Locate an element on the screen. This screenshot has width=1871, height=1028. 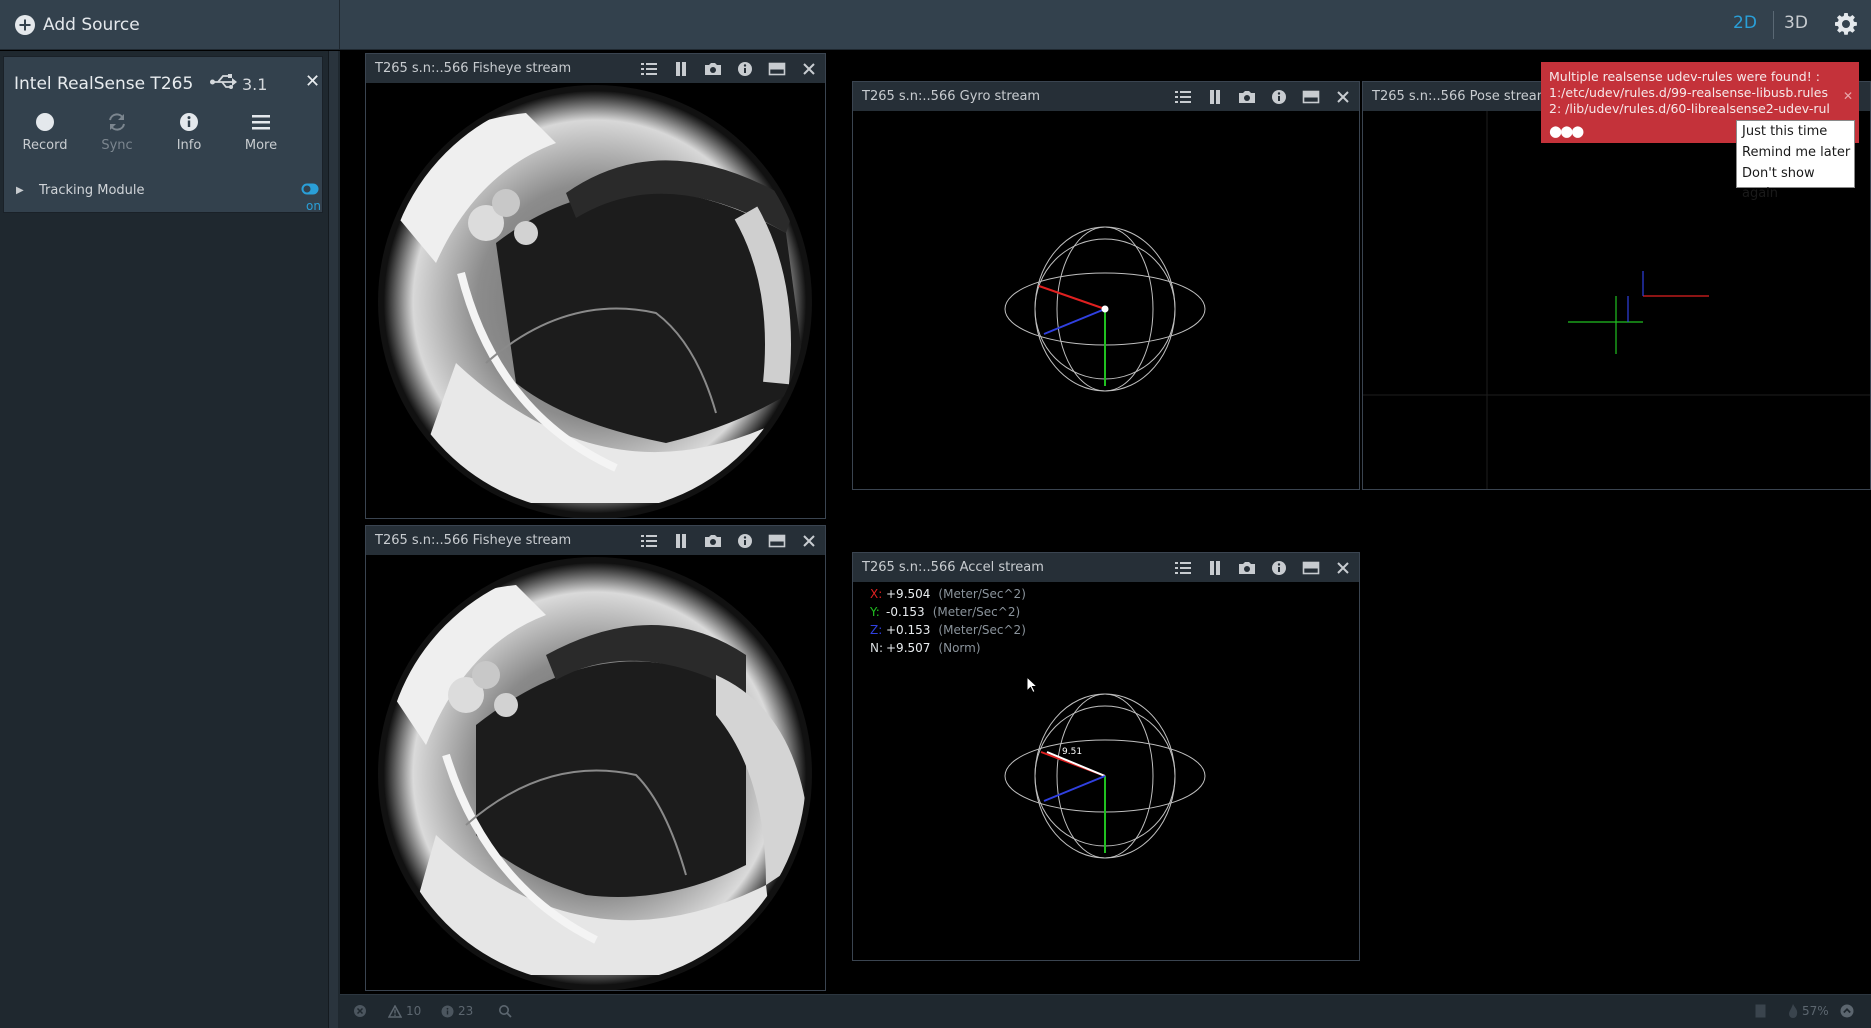
status-bar: 10 23 57% is located at coordinates (1105, 1011).